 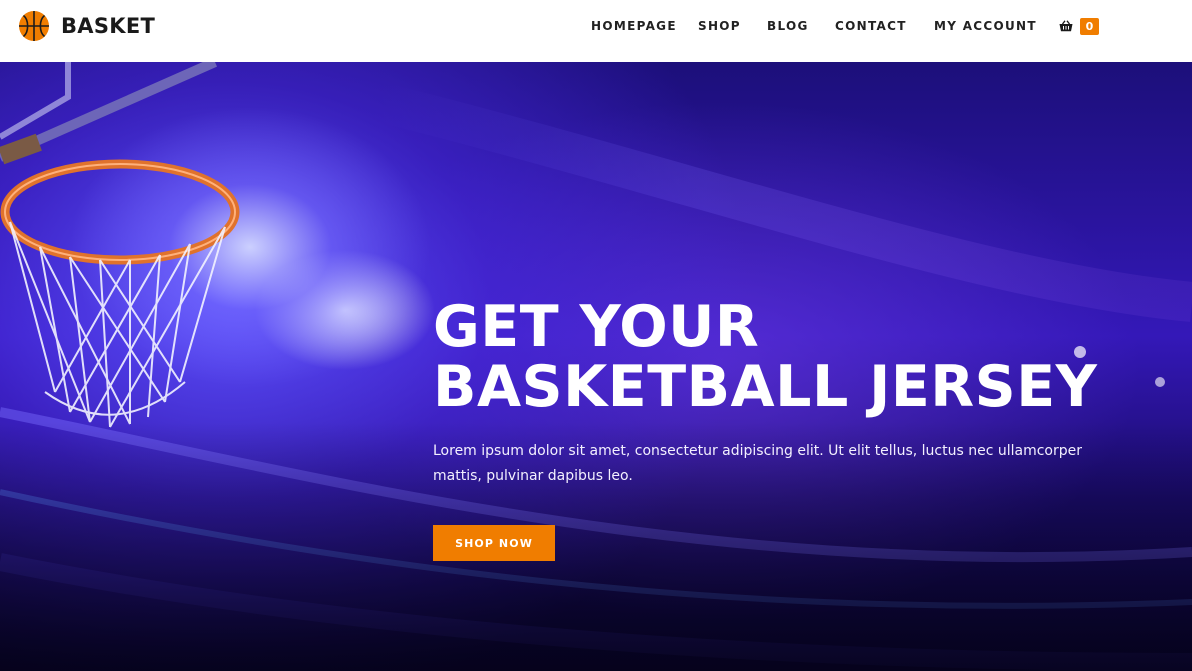 What do you see at coordinates (634, 26) in the screenshot?
I see `nav-homepage: HOMEPAGE` at bounding box center [634, 26].